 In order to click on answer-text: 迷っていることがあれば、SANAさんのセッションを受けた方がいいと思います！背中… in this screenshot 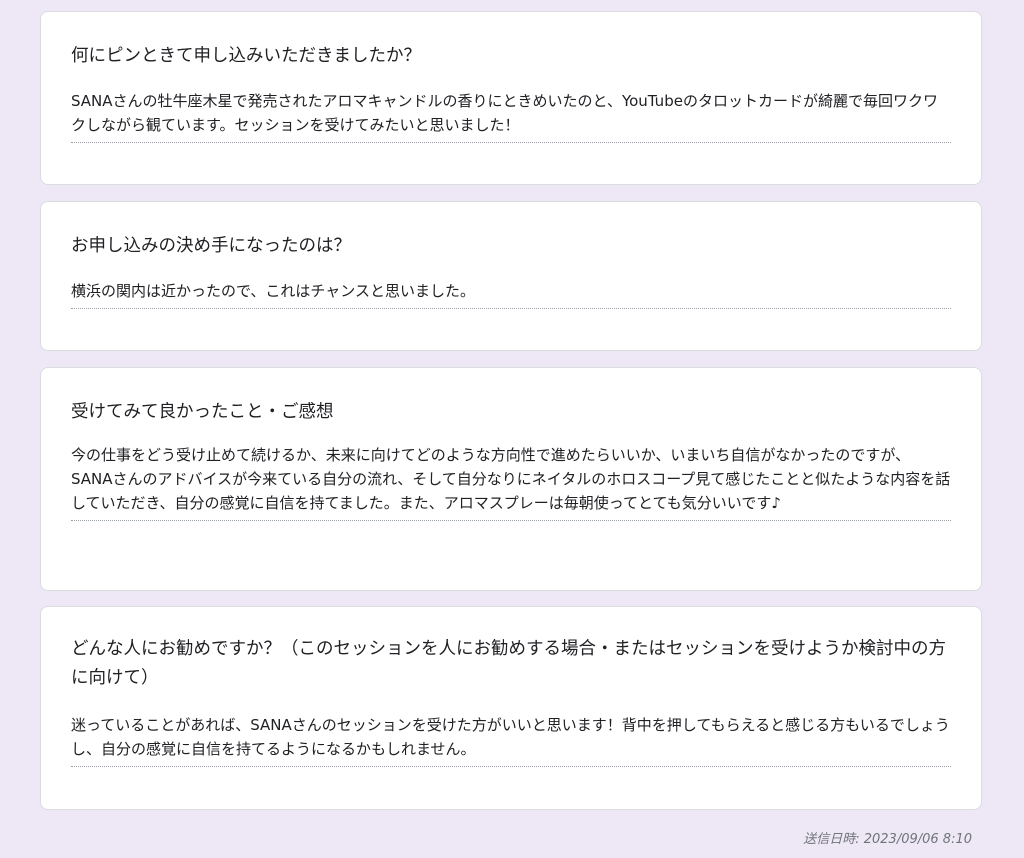, I will do `click(511, 740)`.